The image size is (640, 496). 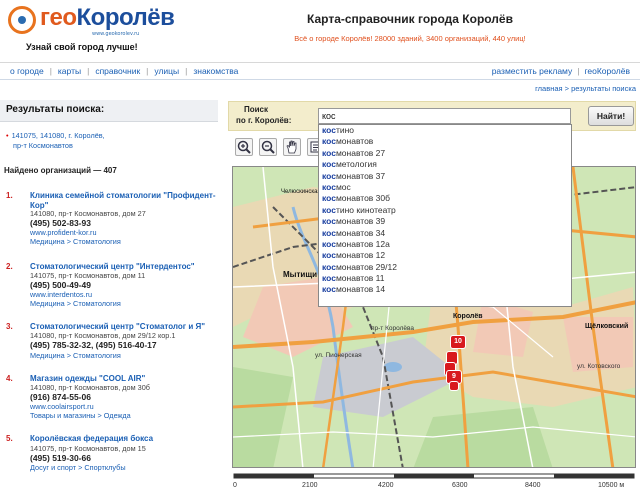 What do you see at coordinates (264, 115) in the screenshot?
I see `search-label: Поиск по г. Королёв:` at bounding box center [264, 115].